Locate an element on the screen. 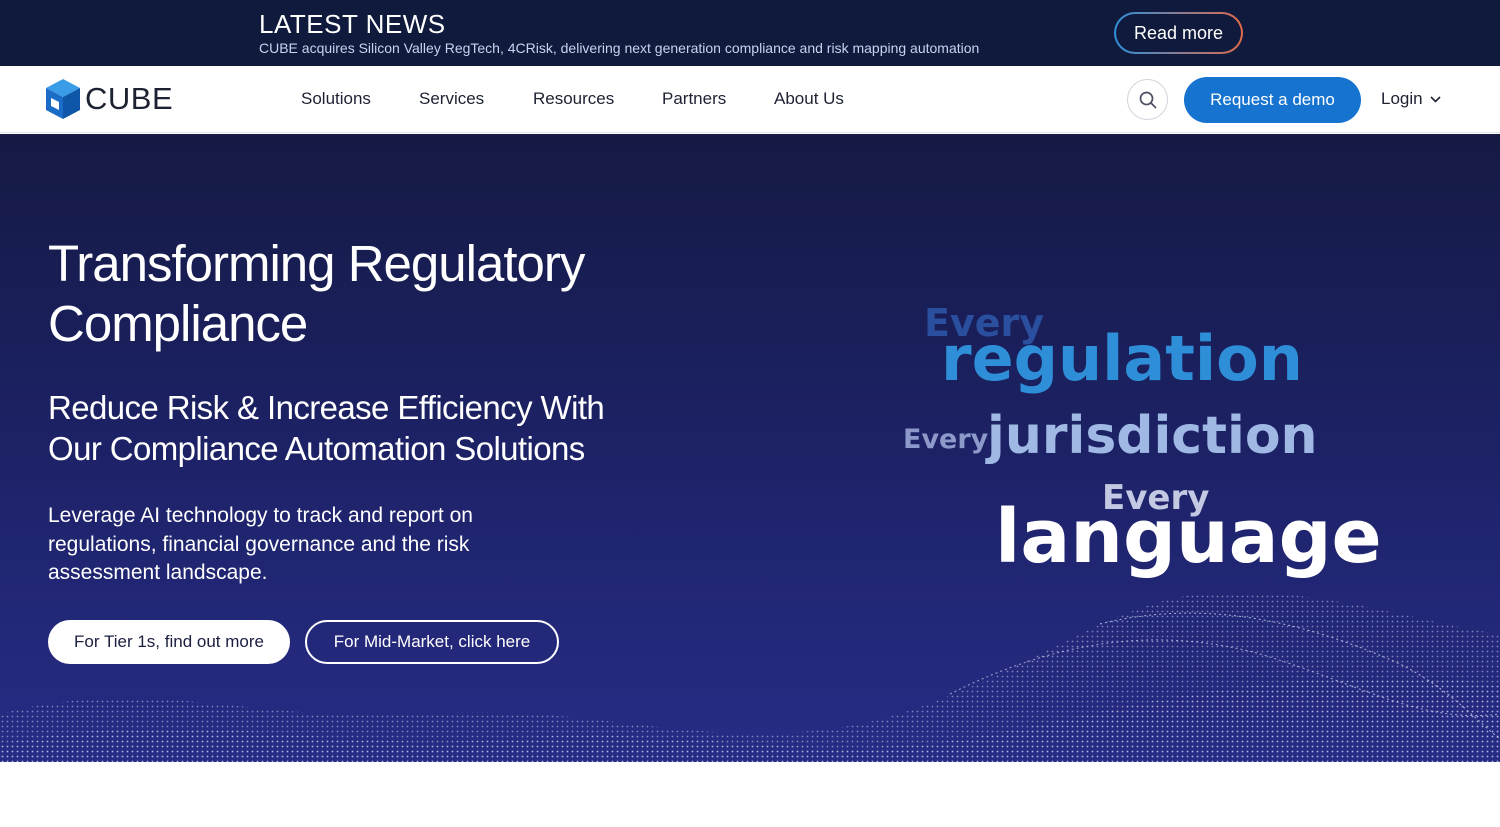 This screenshot has height=827, width=1500. nav-item-about-us: About Us is located at coordinates (809, 99).